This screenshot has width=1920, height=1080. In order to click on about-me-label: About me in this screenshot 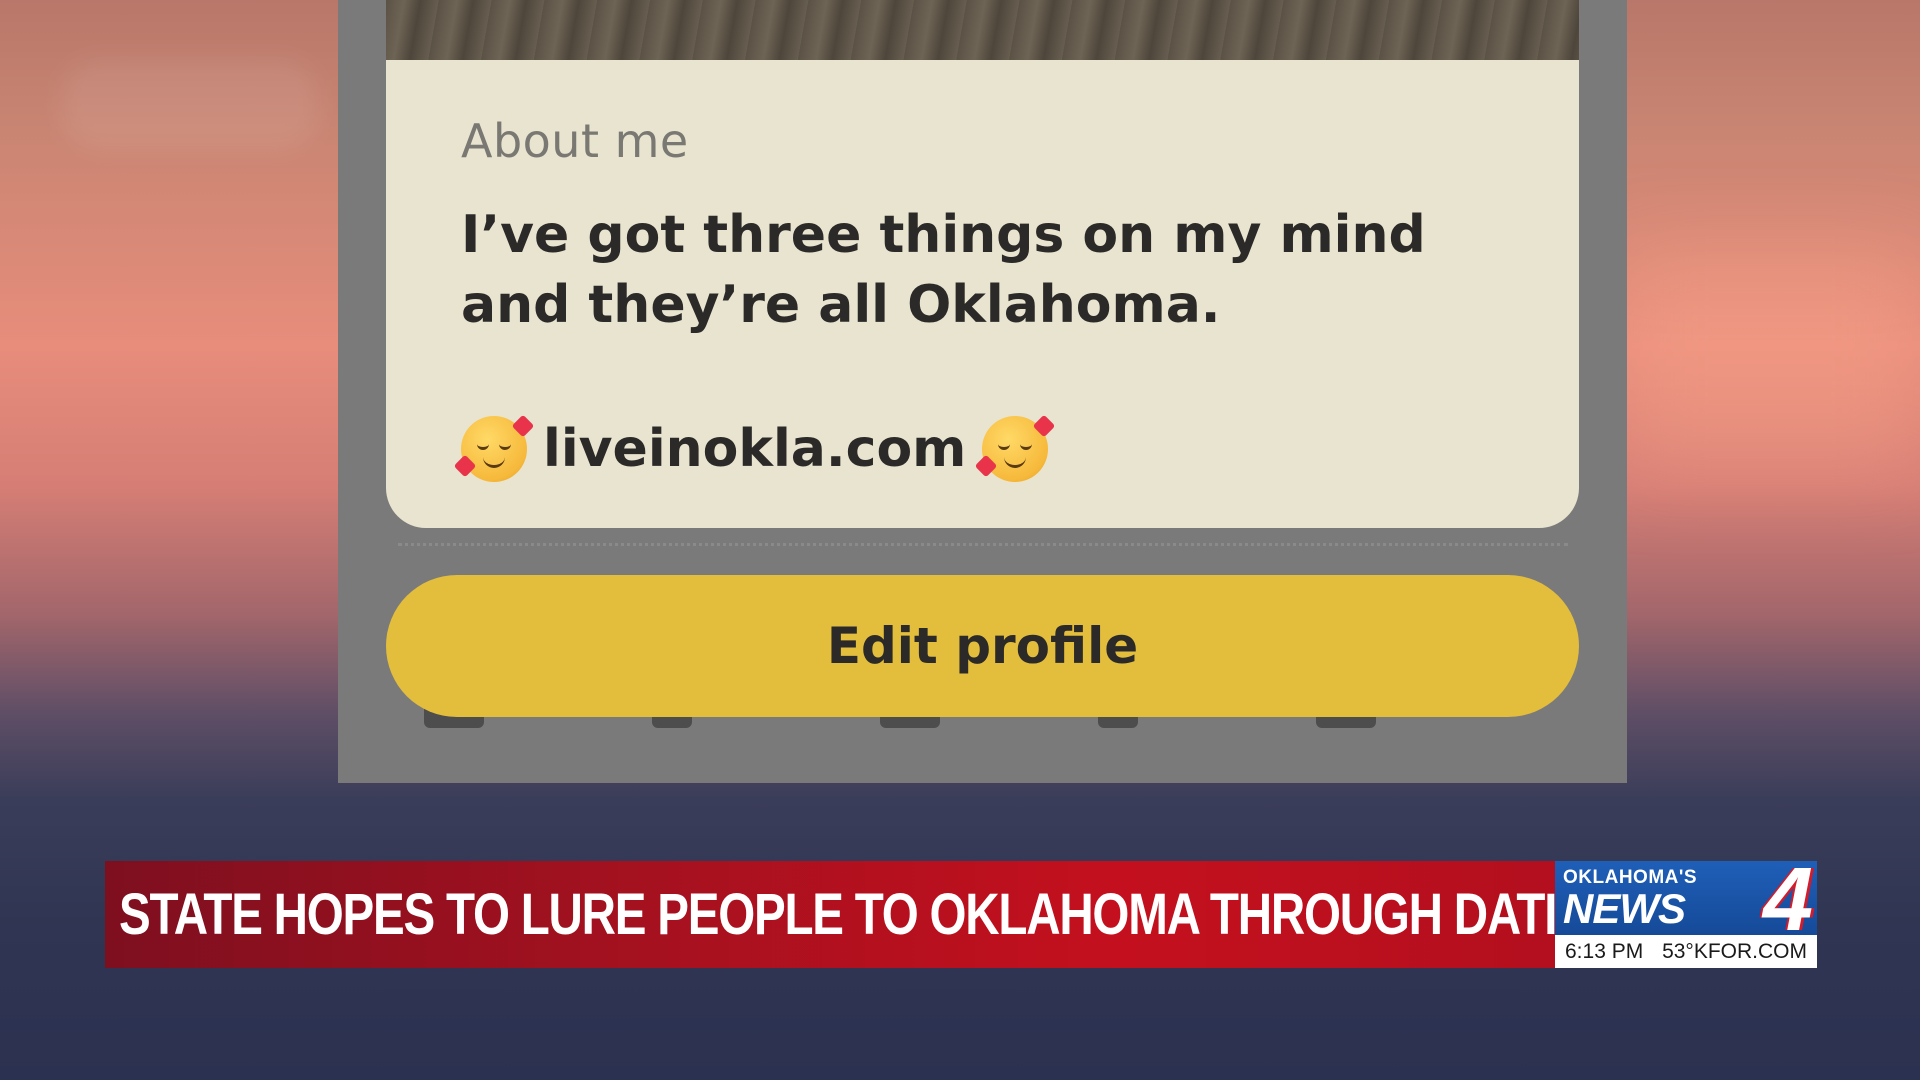, I will do `click(575, 141)`.